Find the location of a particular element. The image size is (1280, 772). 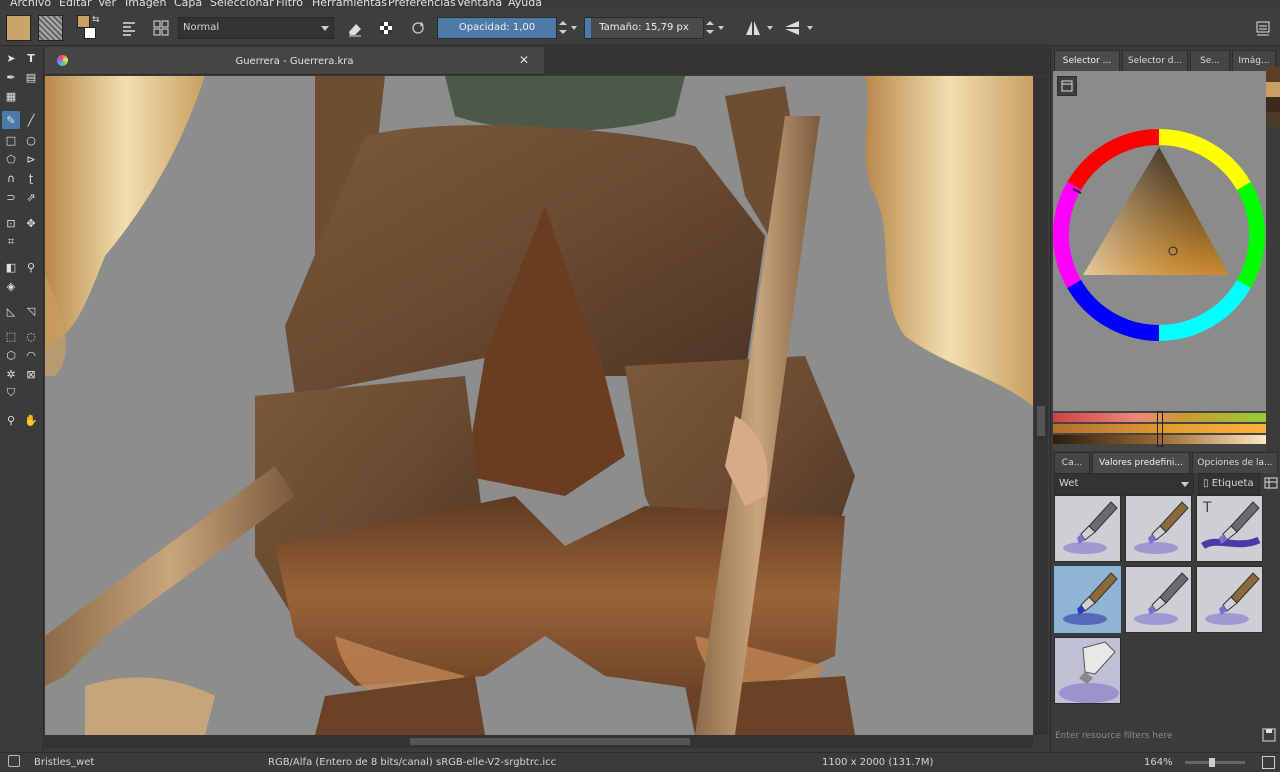

horizontal-scroll-thumb is located at coordinates (550, 741).